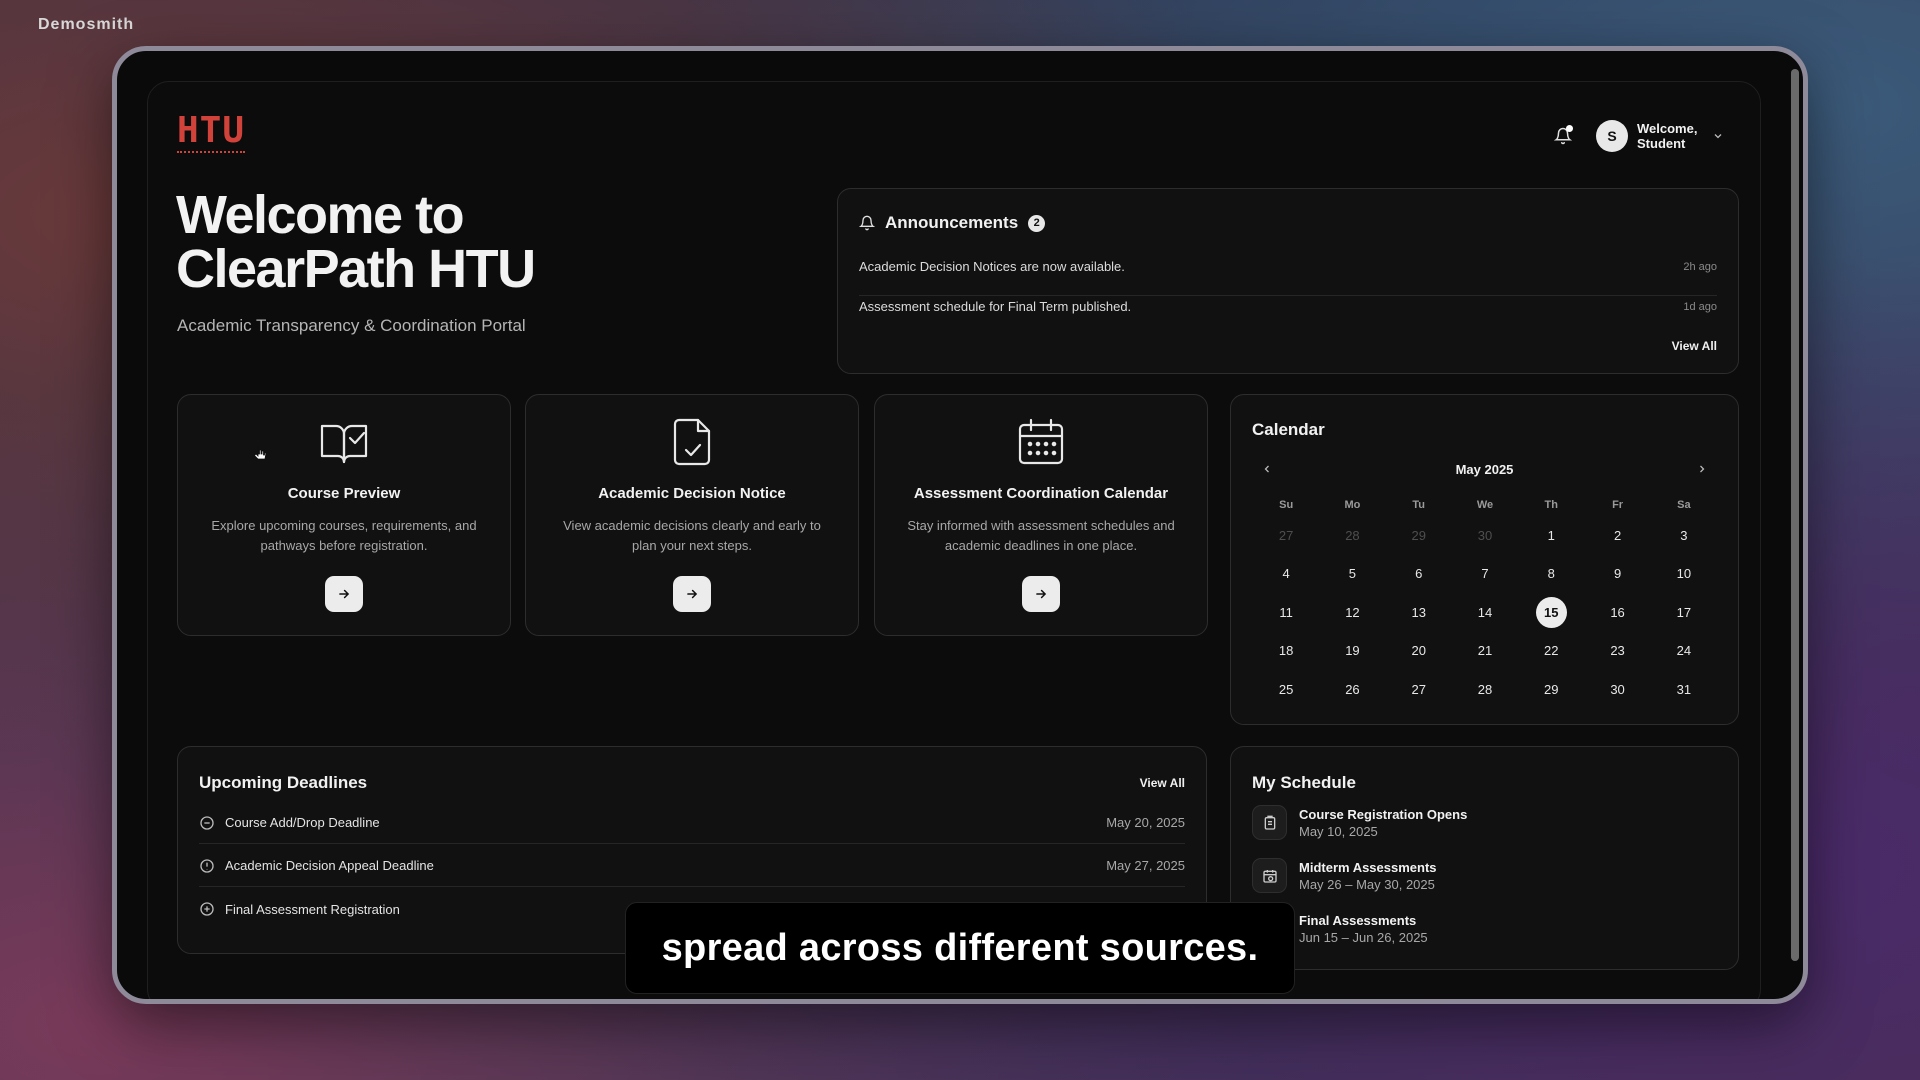 The width and height of the screenshot is (1920, 1080). I want to click on announcements-title: Announcements, so click(952, 222).